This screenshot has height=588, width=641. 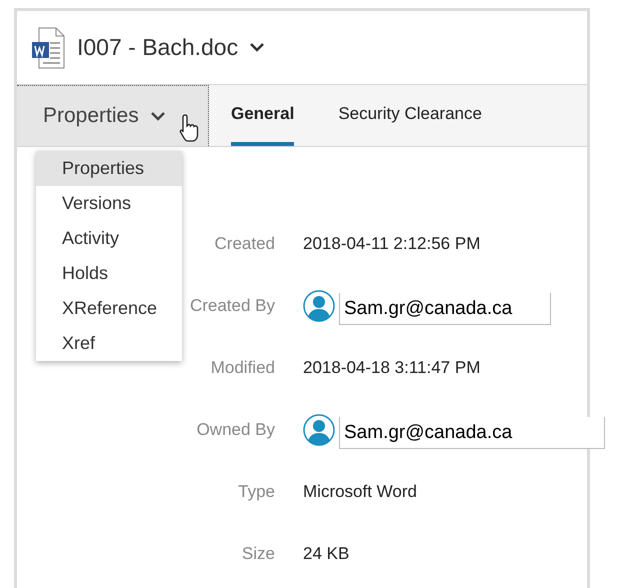 What do you see at coordinates (109, 273) in the screenshot?
I see `menu-item: Holds` at bounding box center [109, 273].